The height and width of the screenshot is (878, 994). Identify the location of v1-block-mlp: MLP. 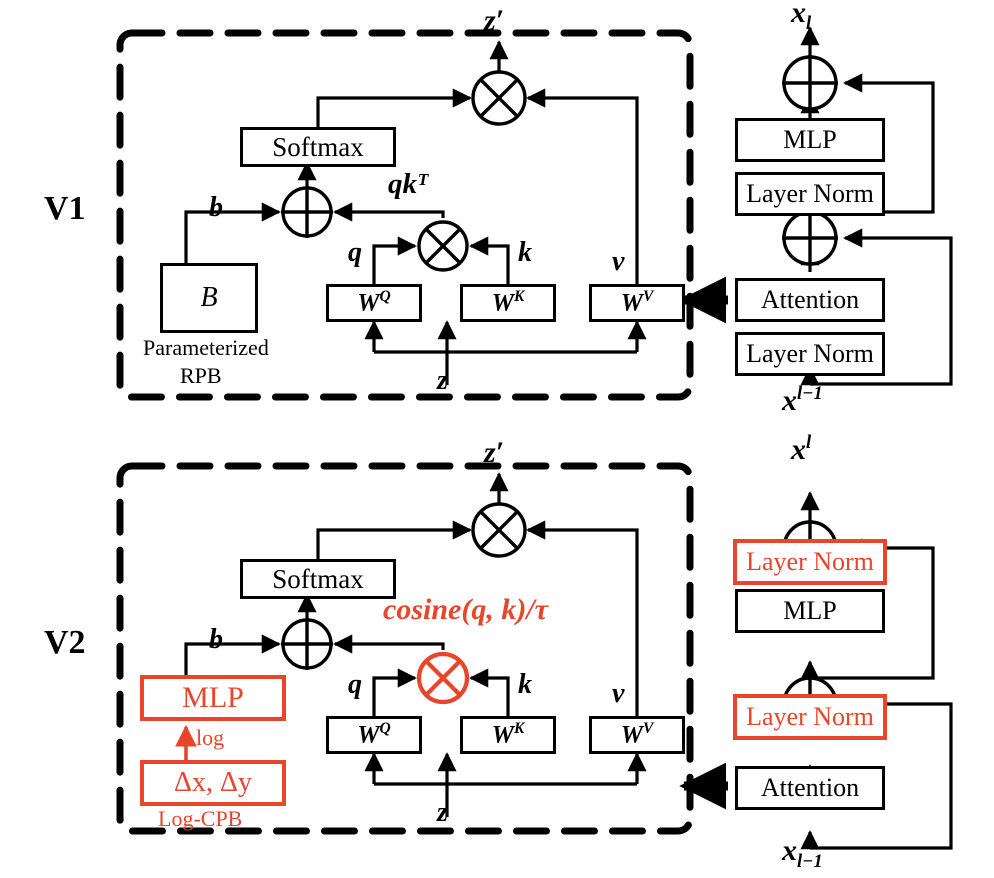
(810, 140).